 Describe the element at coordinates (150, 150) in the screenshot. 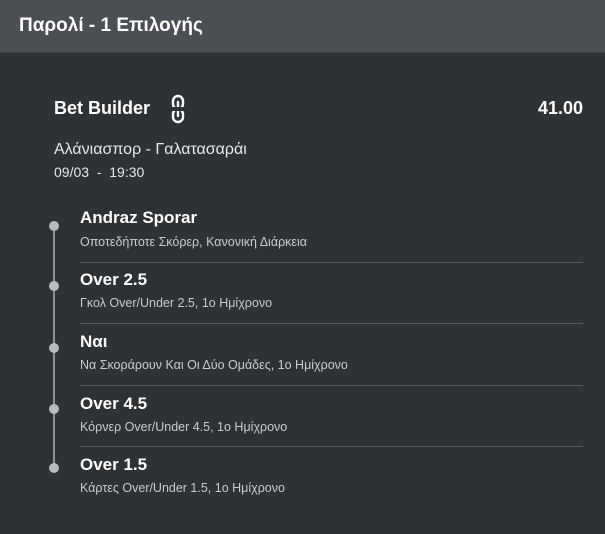

I see `match-name: Αλάνιασπορ - Γαλατασαράι` at that location.